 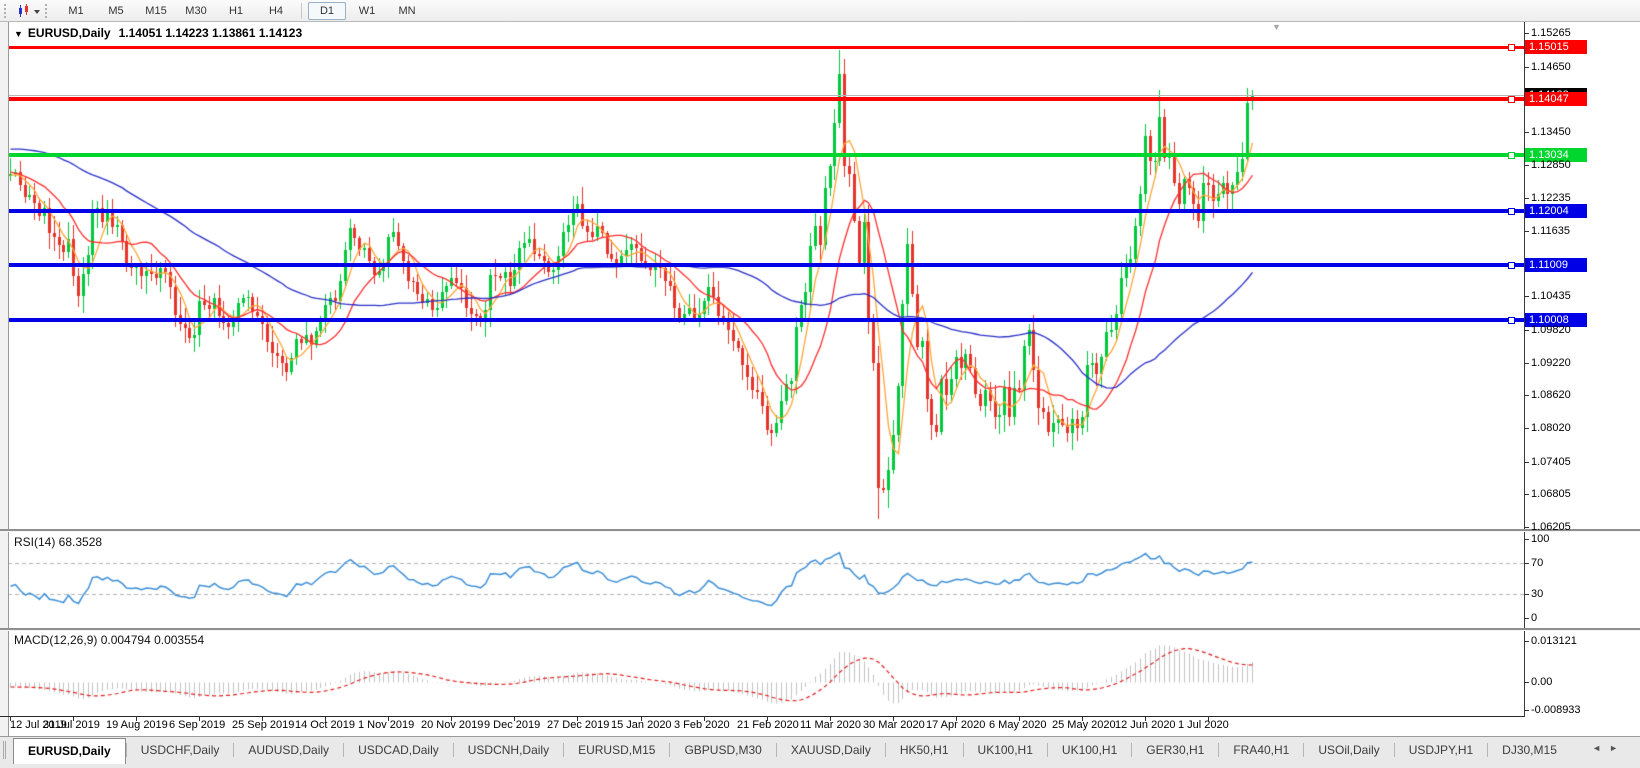 I want to click on timeframe-button-m1: M1, so click(x=76, y=11).